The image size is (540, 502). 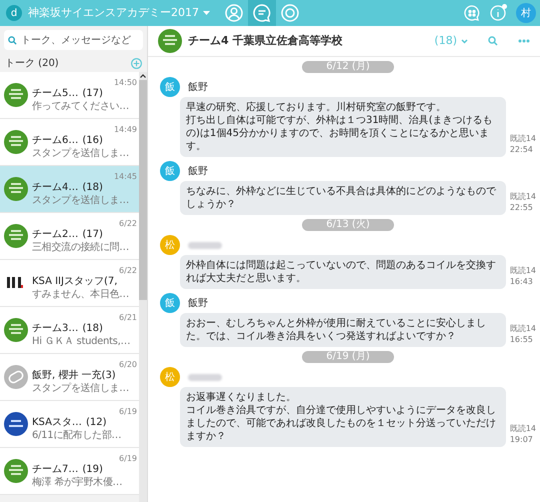 What do you see at coordinates (348, 225) in the screenshot?
I see `date-pill: 6/13 (火)` at bounding box center [348, 225].